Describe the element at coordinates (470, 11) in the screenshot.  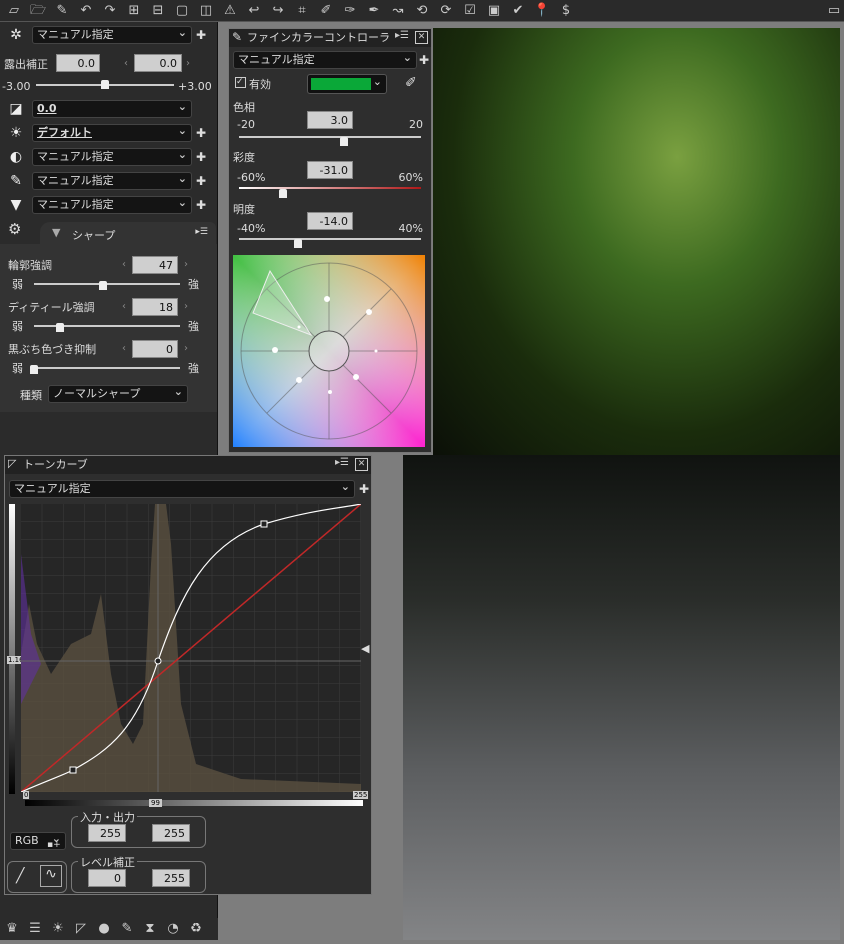
I see `check-icon: ☑` at that location.